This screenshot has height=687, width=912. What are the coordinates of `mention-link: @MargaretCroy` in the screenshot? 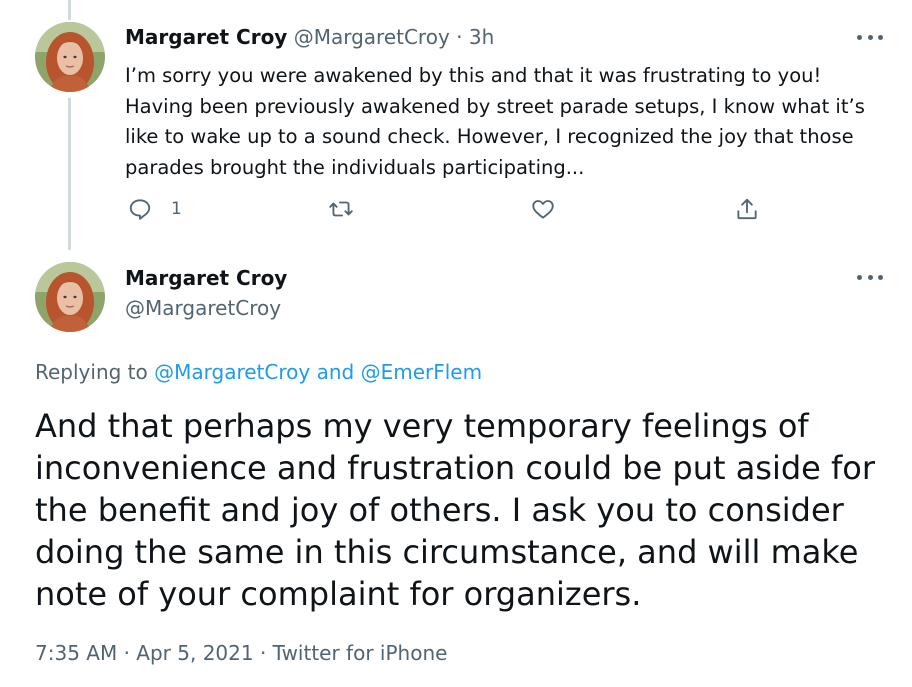 It's located at (232, 372).